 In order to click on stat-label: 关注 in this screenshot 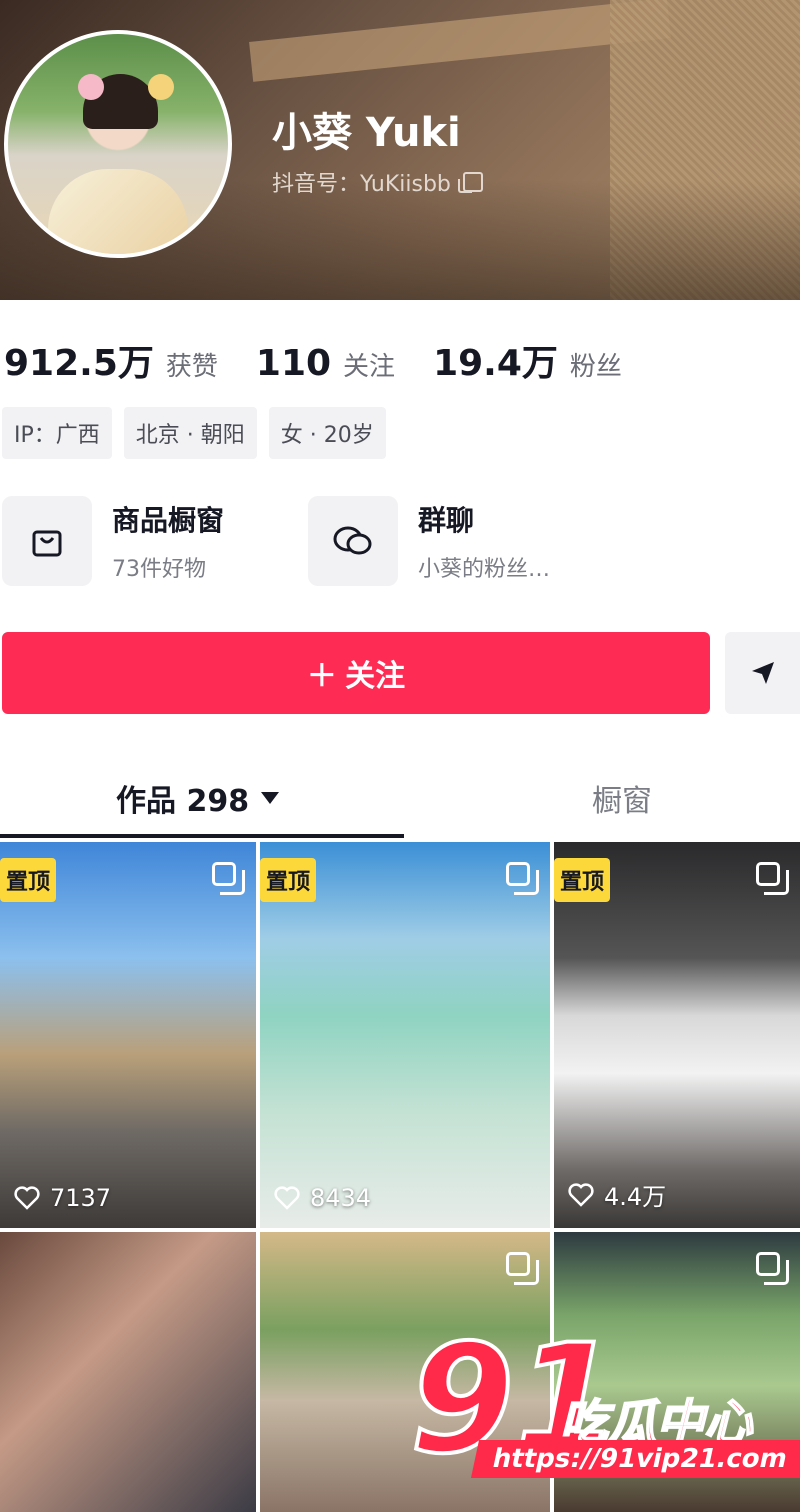, I will do `click(369, 367)`.